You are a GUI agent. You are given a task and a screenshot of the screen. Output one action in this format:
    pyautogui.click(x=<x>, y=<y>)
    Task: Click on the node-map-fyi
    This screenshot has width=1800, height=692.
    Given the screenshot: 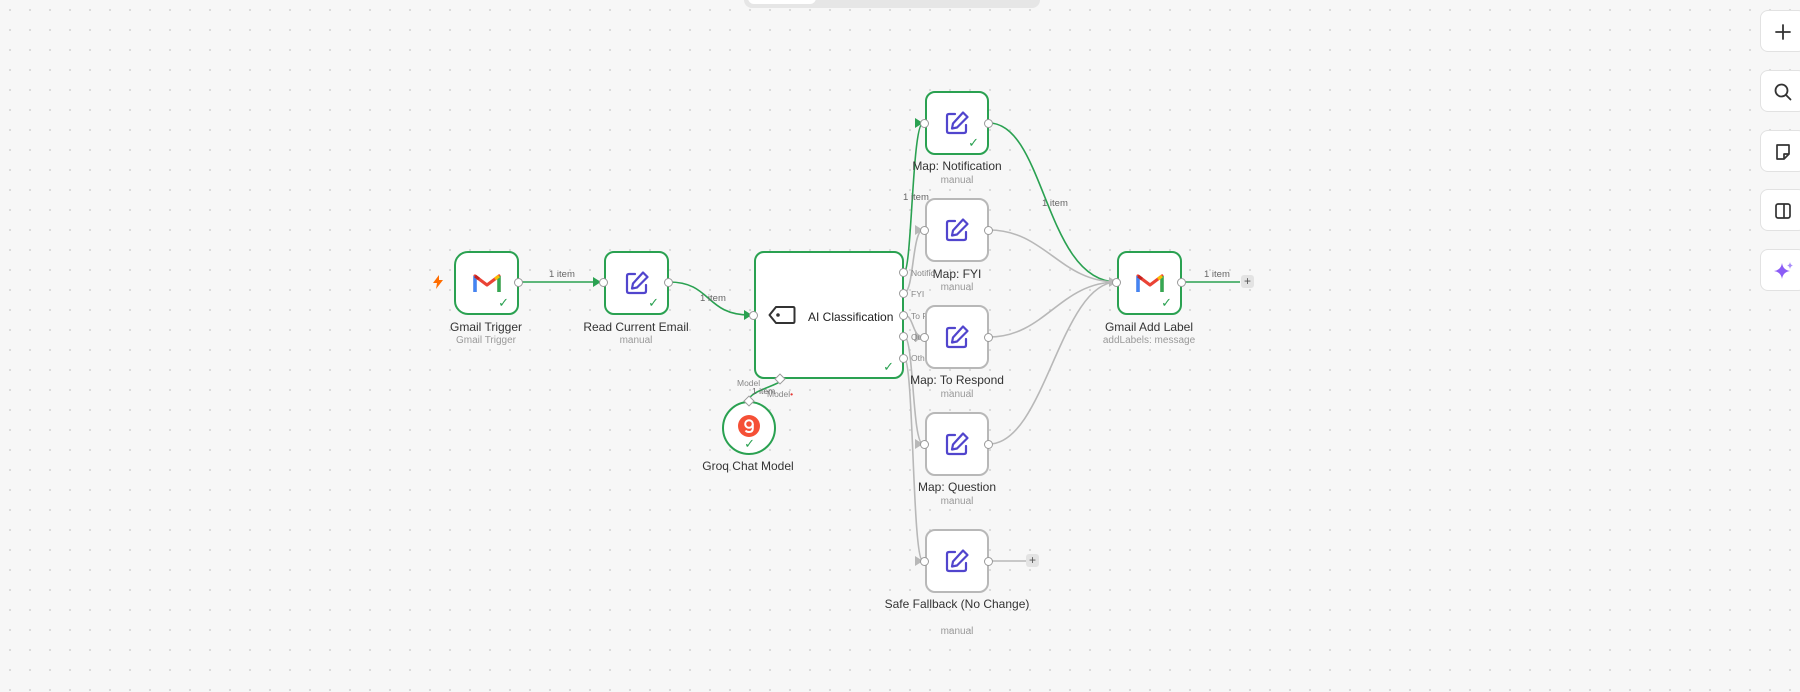 What is the action you would take?
    pyautogui.click(x=957, y=230)
    